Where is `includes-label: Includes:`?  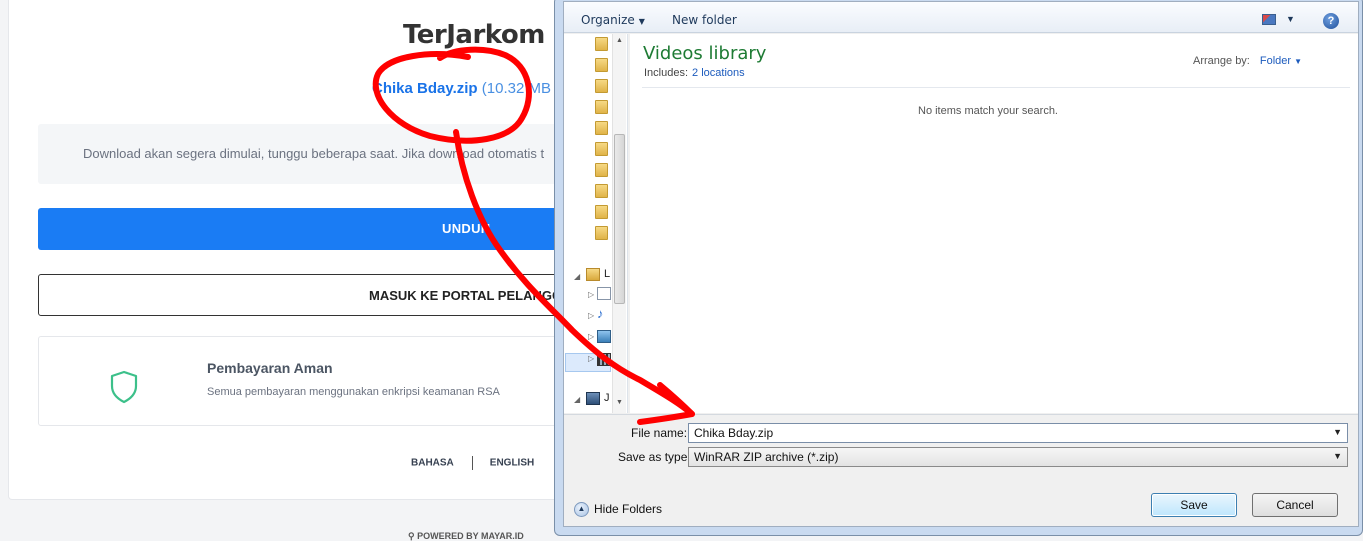
includes-label: Includes: is located at coordinates (666, 73).